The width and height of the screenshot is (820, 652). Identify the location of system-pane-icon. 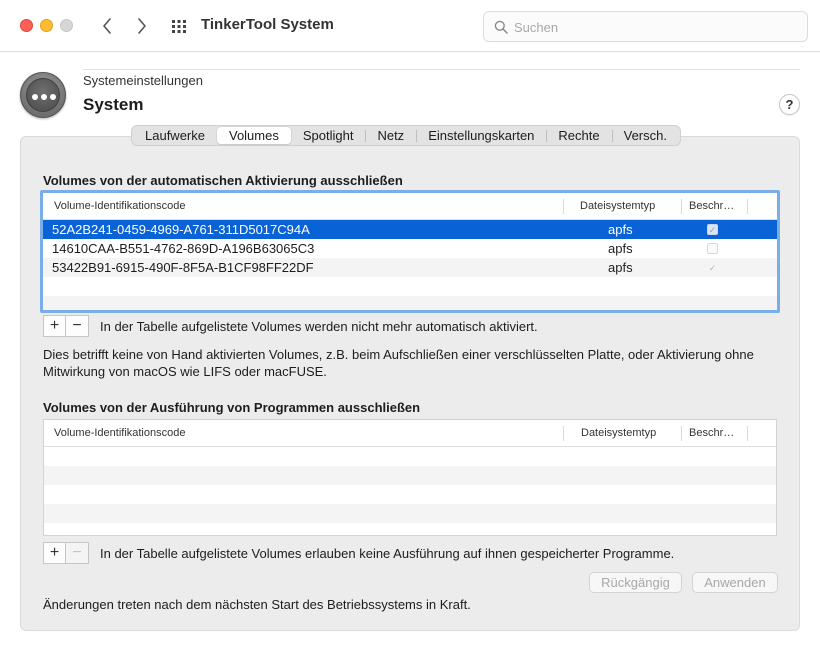
(43, 95).